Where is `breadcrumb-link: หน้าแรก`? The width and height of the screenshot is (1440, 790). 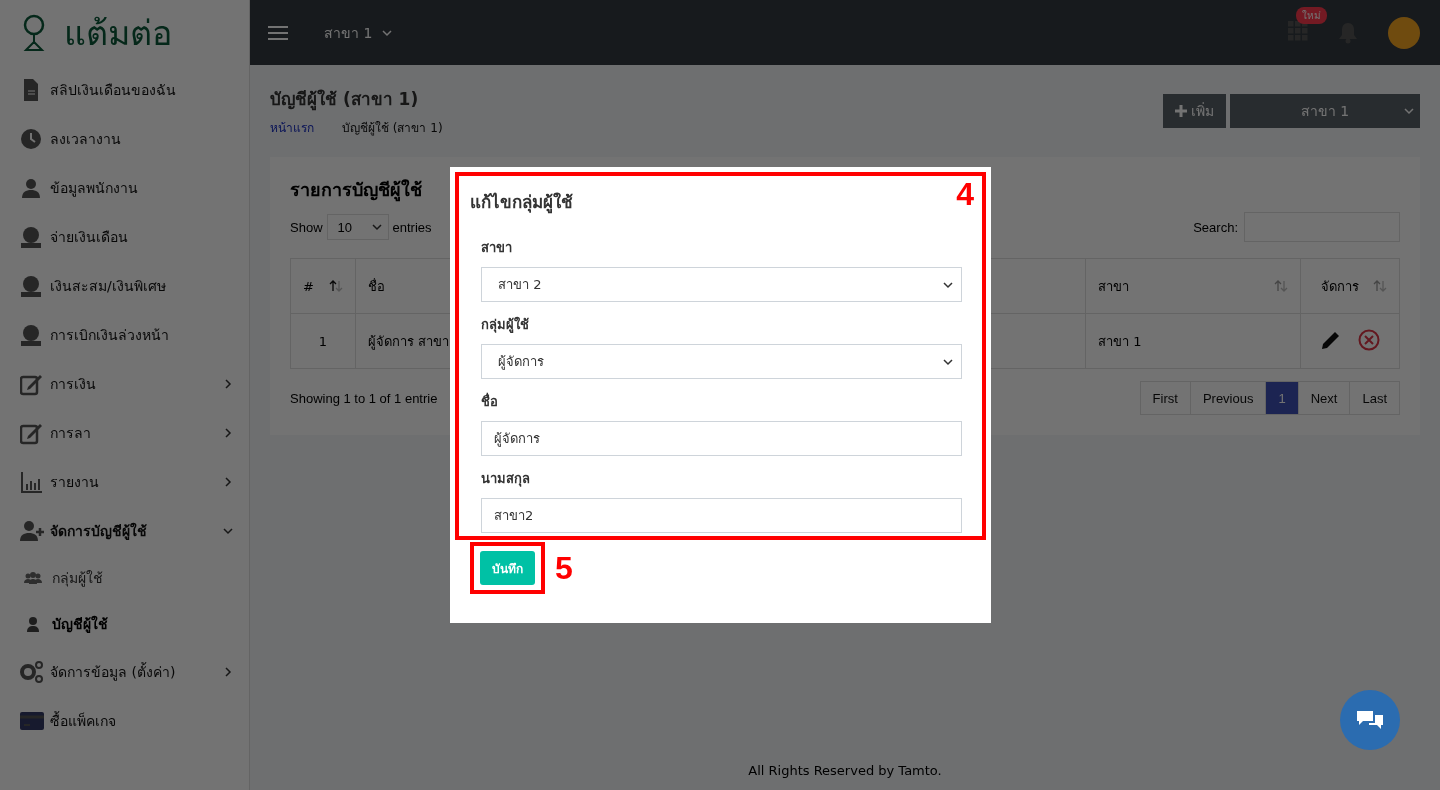
breadcrumb-link: หน้าแรก is located at coordinates (292, 127).